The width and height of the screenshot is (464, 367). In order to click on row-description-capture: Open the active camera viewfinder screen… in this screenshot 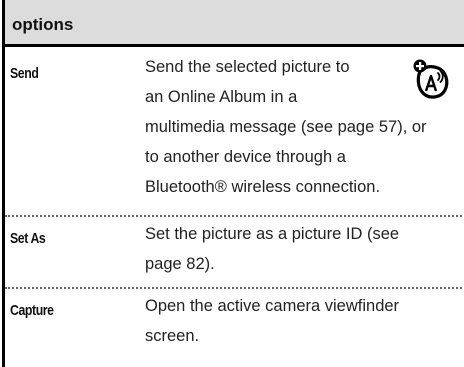, I will do `click(300, 321)`.